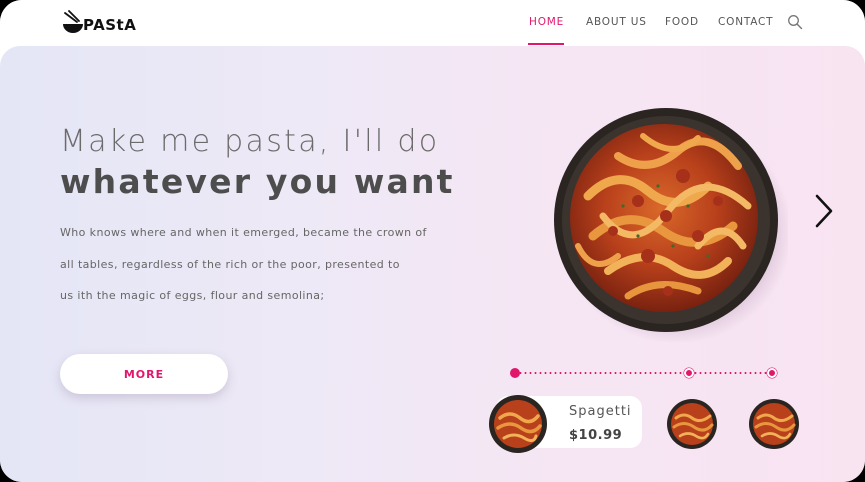 The width and height of the screenshot is (865, 482). I want to click on dotted-track, so click(646, 373).